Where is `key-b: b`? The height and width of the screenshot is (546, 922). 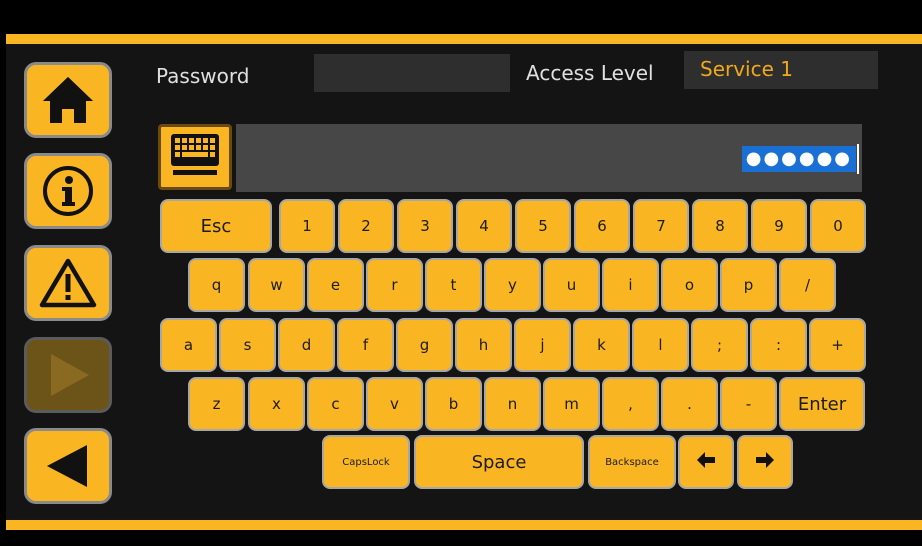 key-b: b is located at coordinates (453, 404).